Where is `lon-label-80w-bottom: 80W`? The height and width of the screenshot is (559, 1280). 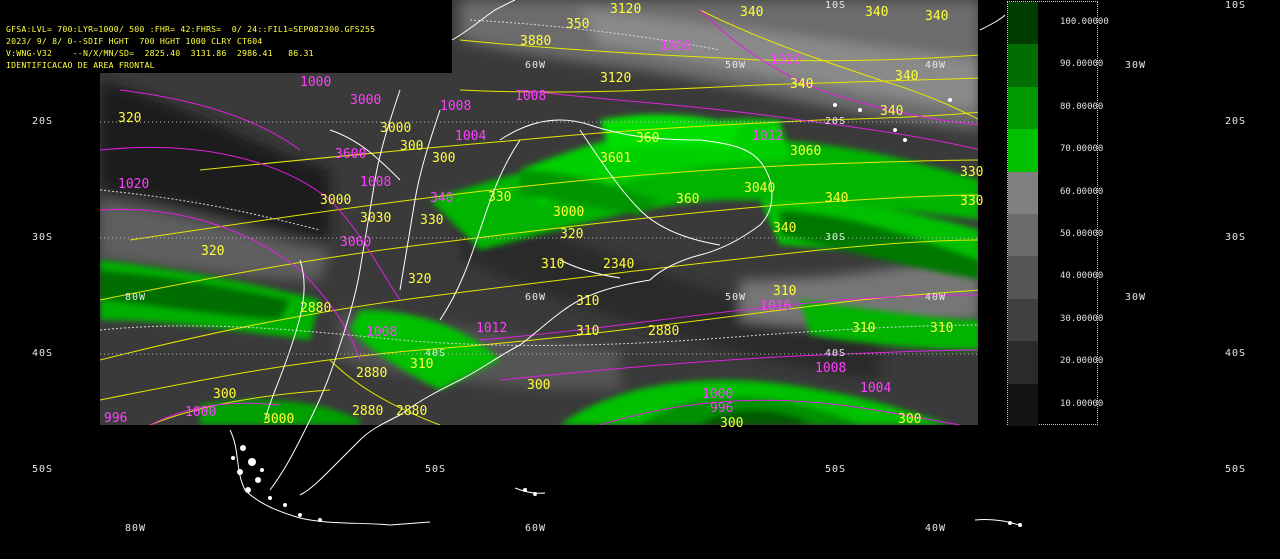 lon-label-80w-bottom: 80W is located at coordinates (136, 528).